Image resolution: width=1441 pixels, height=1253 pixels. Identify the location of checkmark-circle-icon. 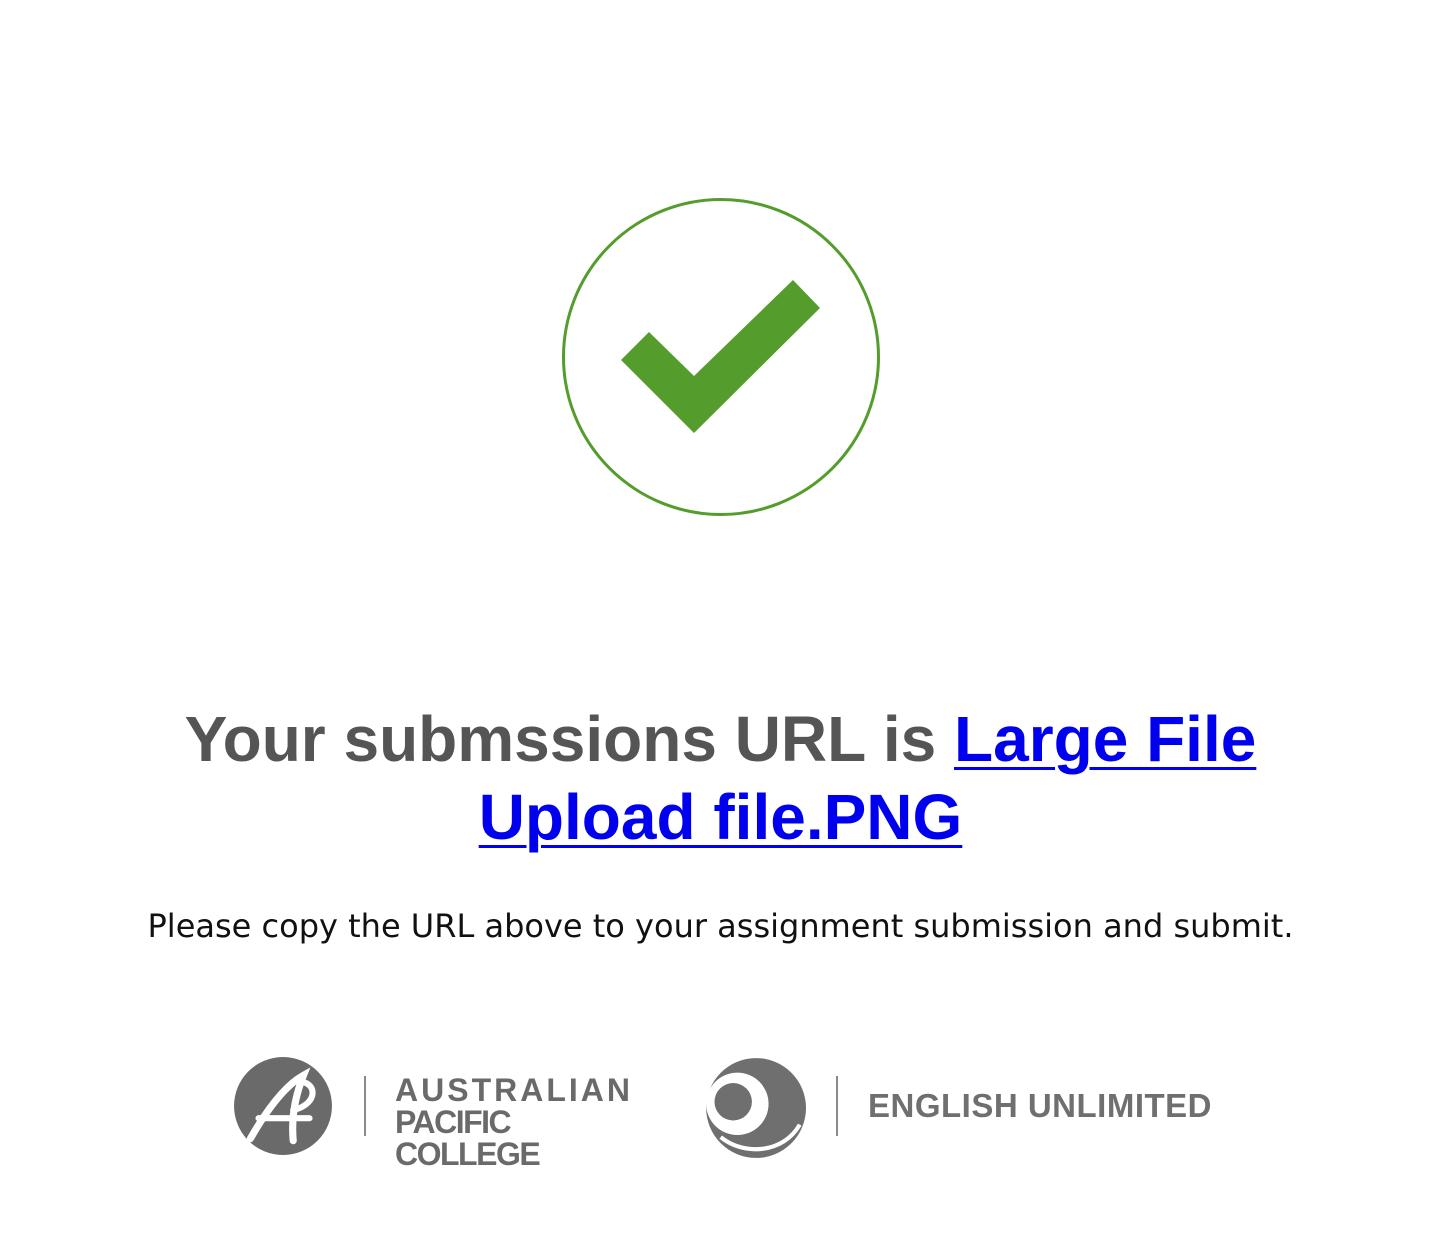
(721, 357).